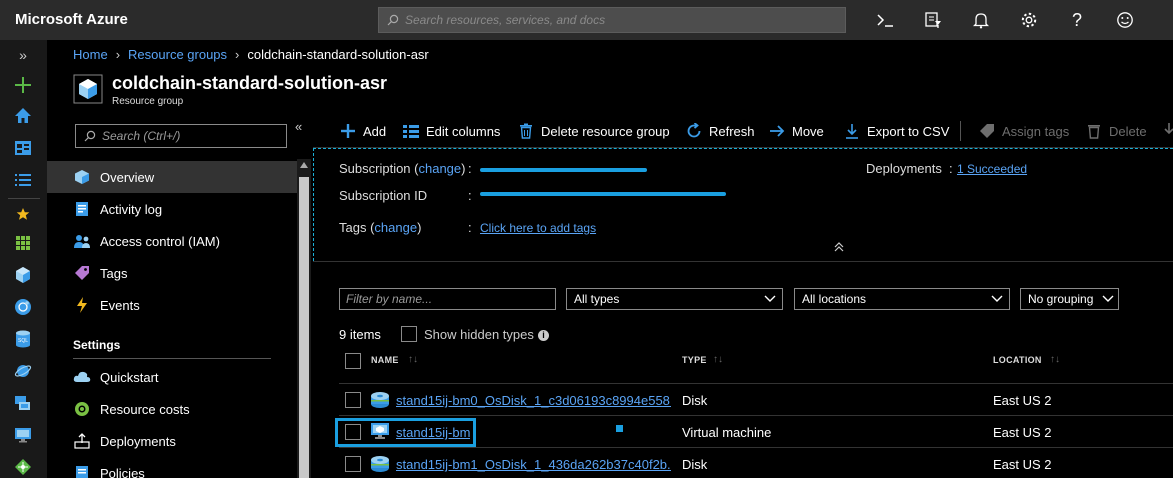 The width and height of the screenshot is (1173, 478). I want to click on collapse-essentials-icon, so click(839, 247).